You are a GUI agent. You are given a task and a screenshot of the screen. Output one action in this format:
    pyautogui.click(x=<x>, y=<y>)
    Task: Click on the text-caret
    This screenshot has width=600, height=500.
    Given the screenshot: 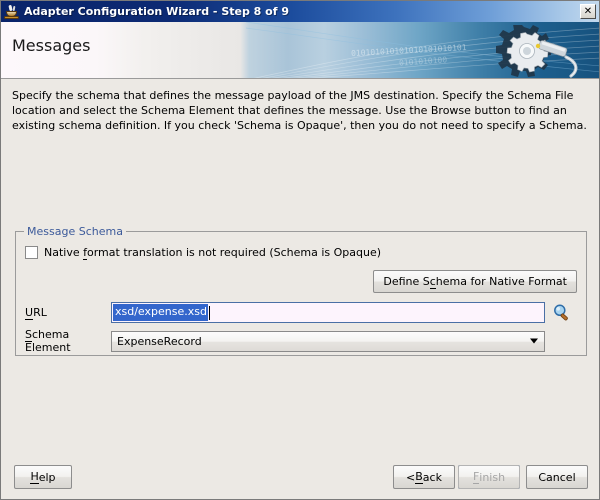 What is the action you would take?
    pyautogui.click(x=209, y=312)
    